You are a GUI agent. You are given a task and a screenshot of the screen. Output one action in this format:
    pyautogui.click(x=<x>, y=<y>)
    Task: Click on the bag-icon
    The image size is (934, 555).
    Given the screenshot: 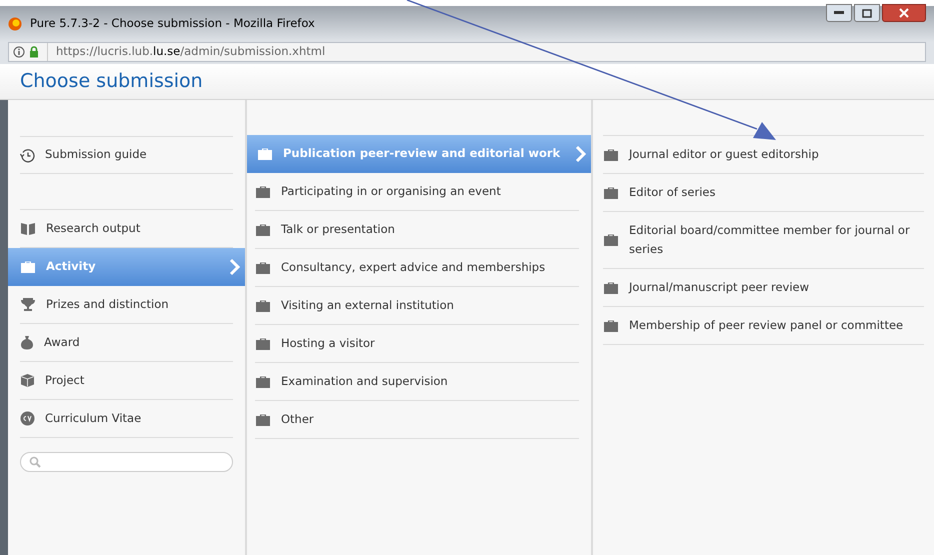 What is the action you would take?
    pyautogui.click(x=27, y=342)
    